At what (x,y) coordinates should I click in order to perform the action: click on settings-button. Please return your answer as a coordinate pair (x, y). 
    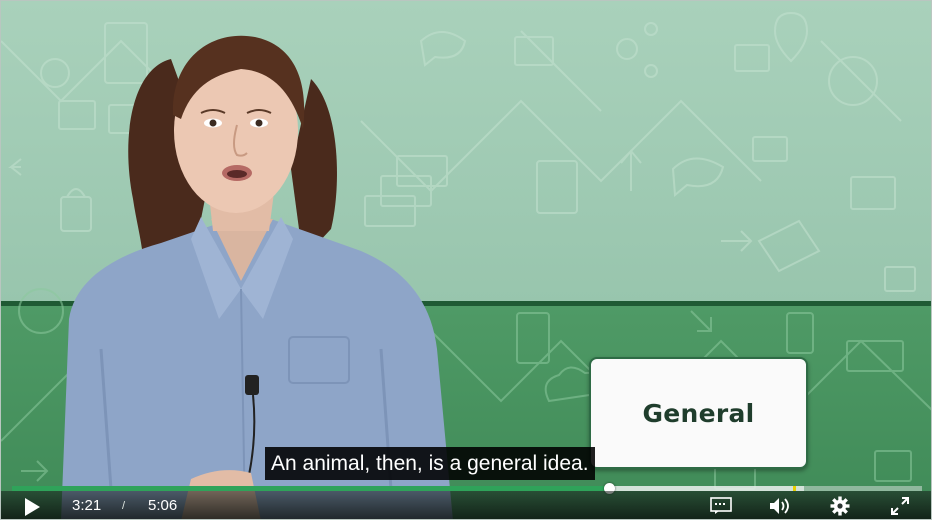
    Looking at the image, I should click on (840, 506).